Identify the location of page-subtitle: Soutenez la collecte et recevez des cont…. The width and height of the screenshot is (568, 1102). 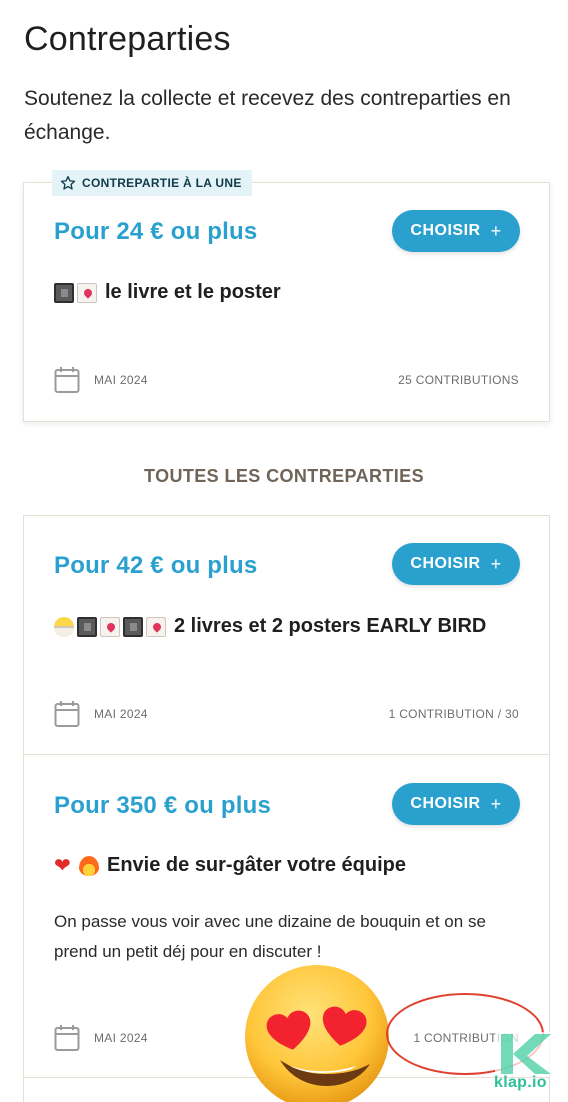
(267, 115).